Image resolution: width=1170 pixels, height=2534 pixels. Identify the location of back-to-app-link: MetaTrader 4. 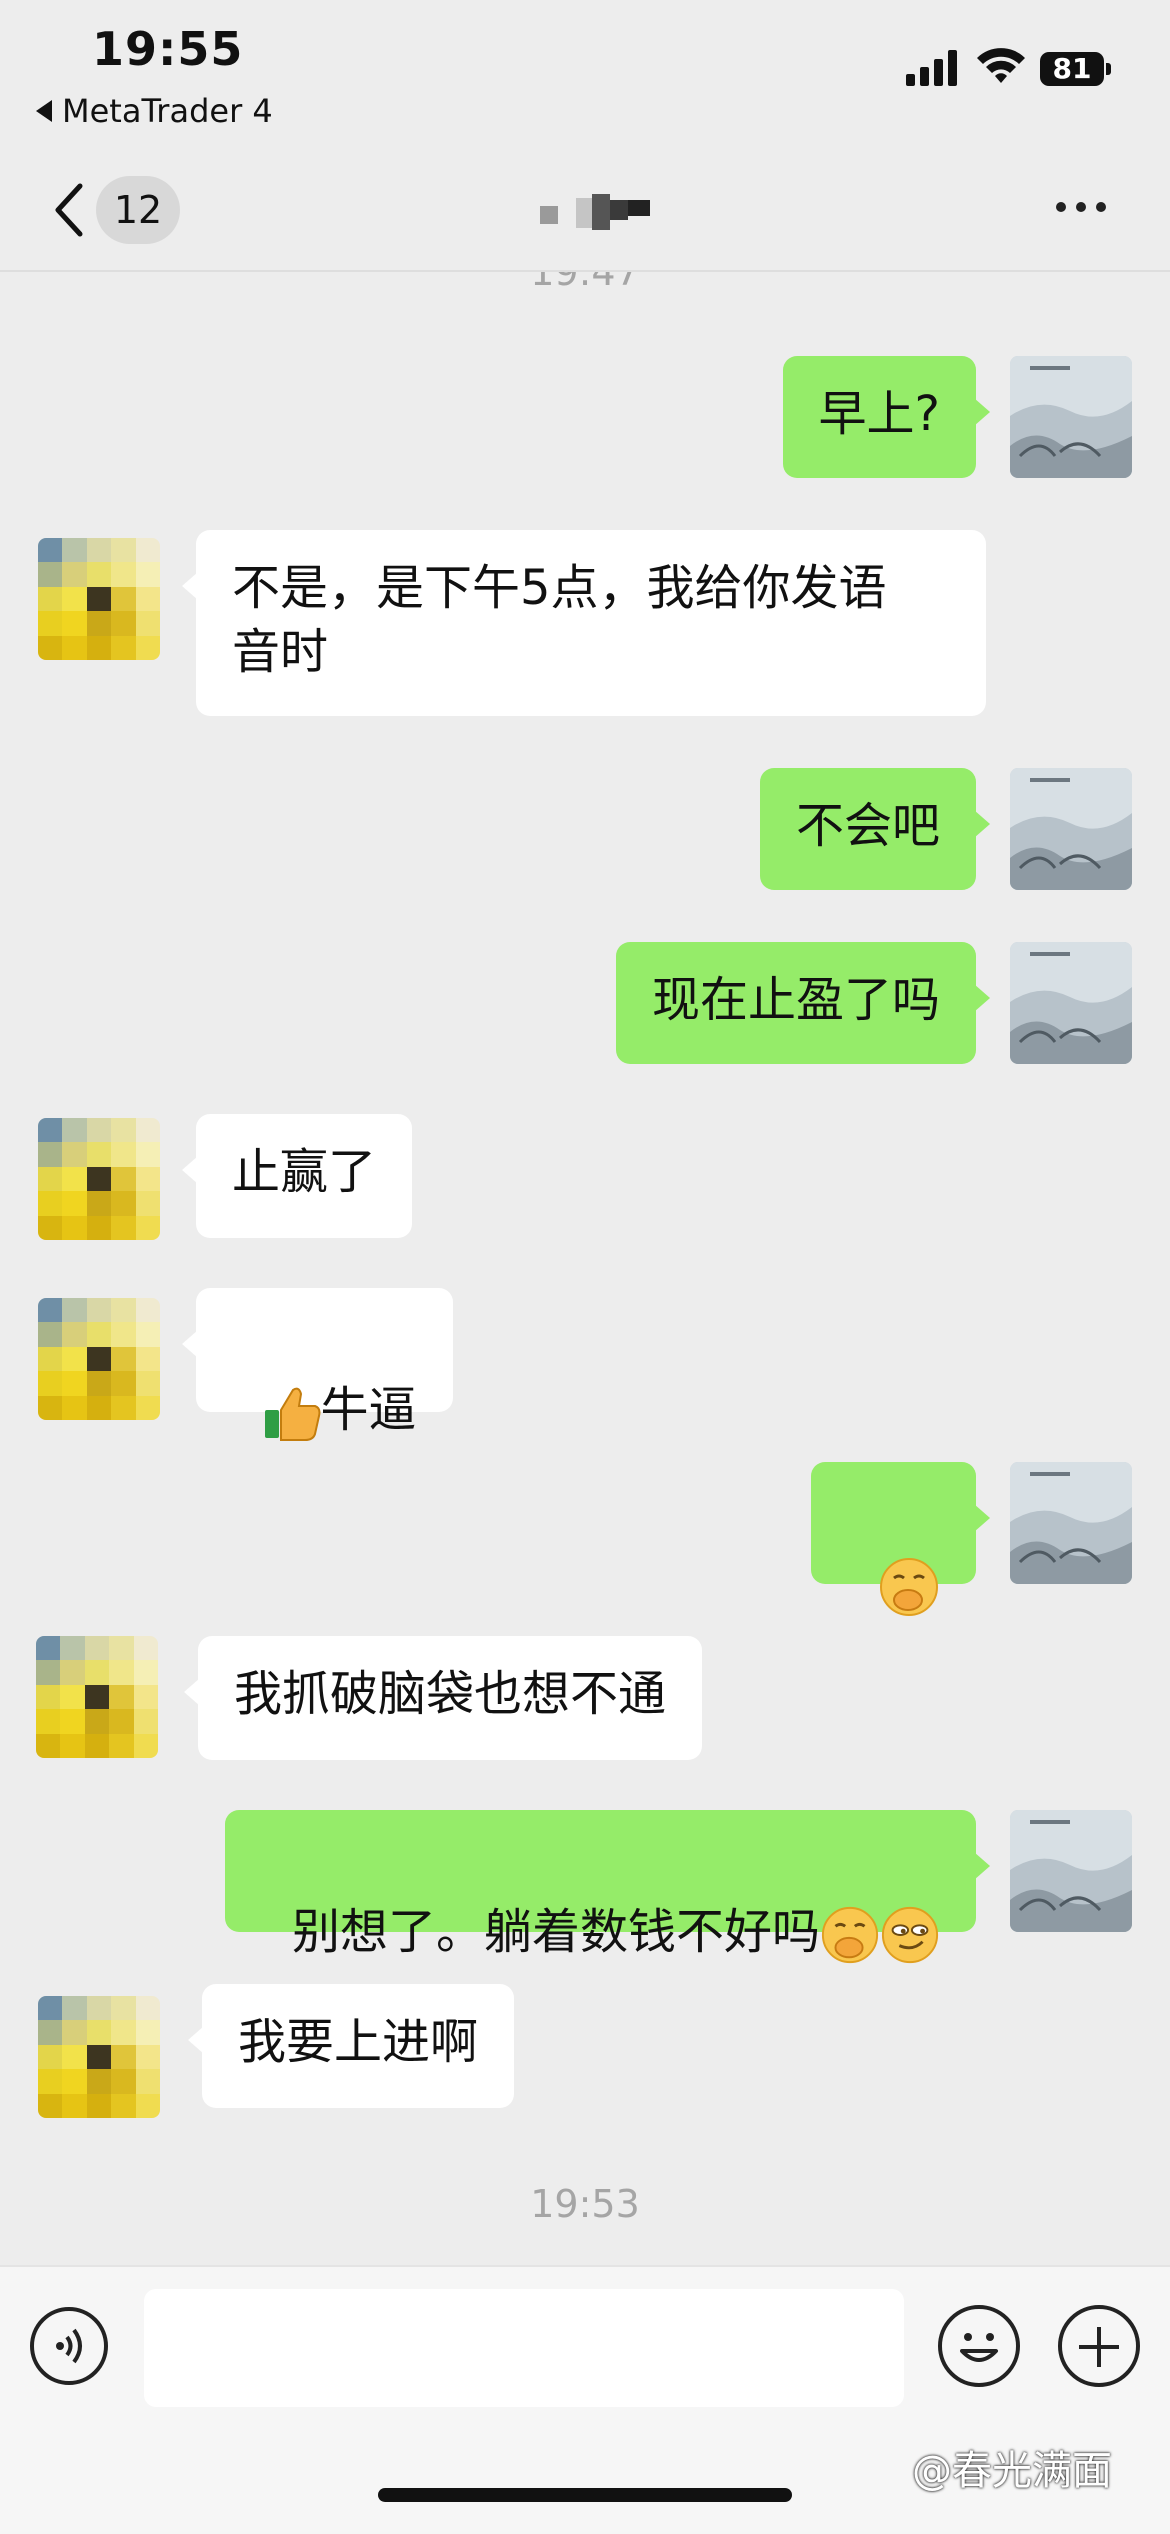
(154, 111).